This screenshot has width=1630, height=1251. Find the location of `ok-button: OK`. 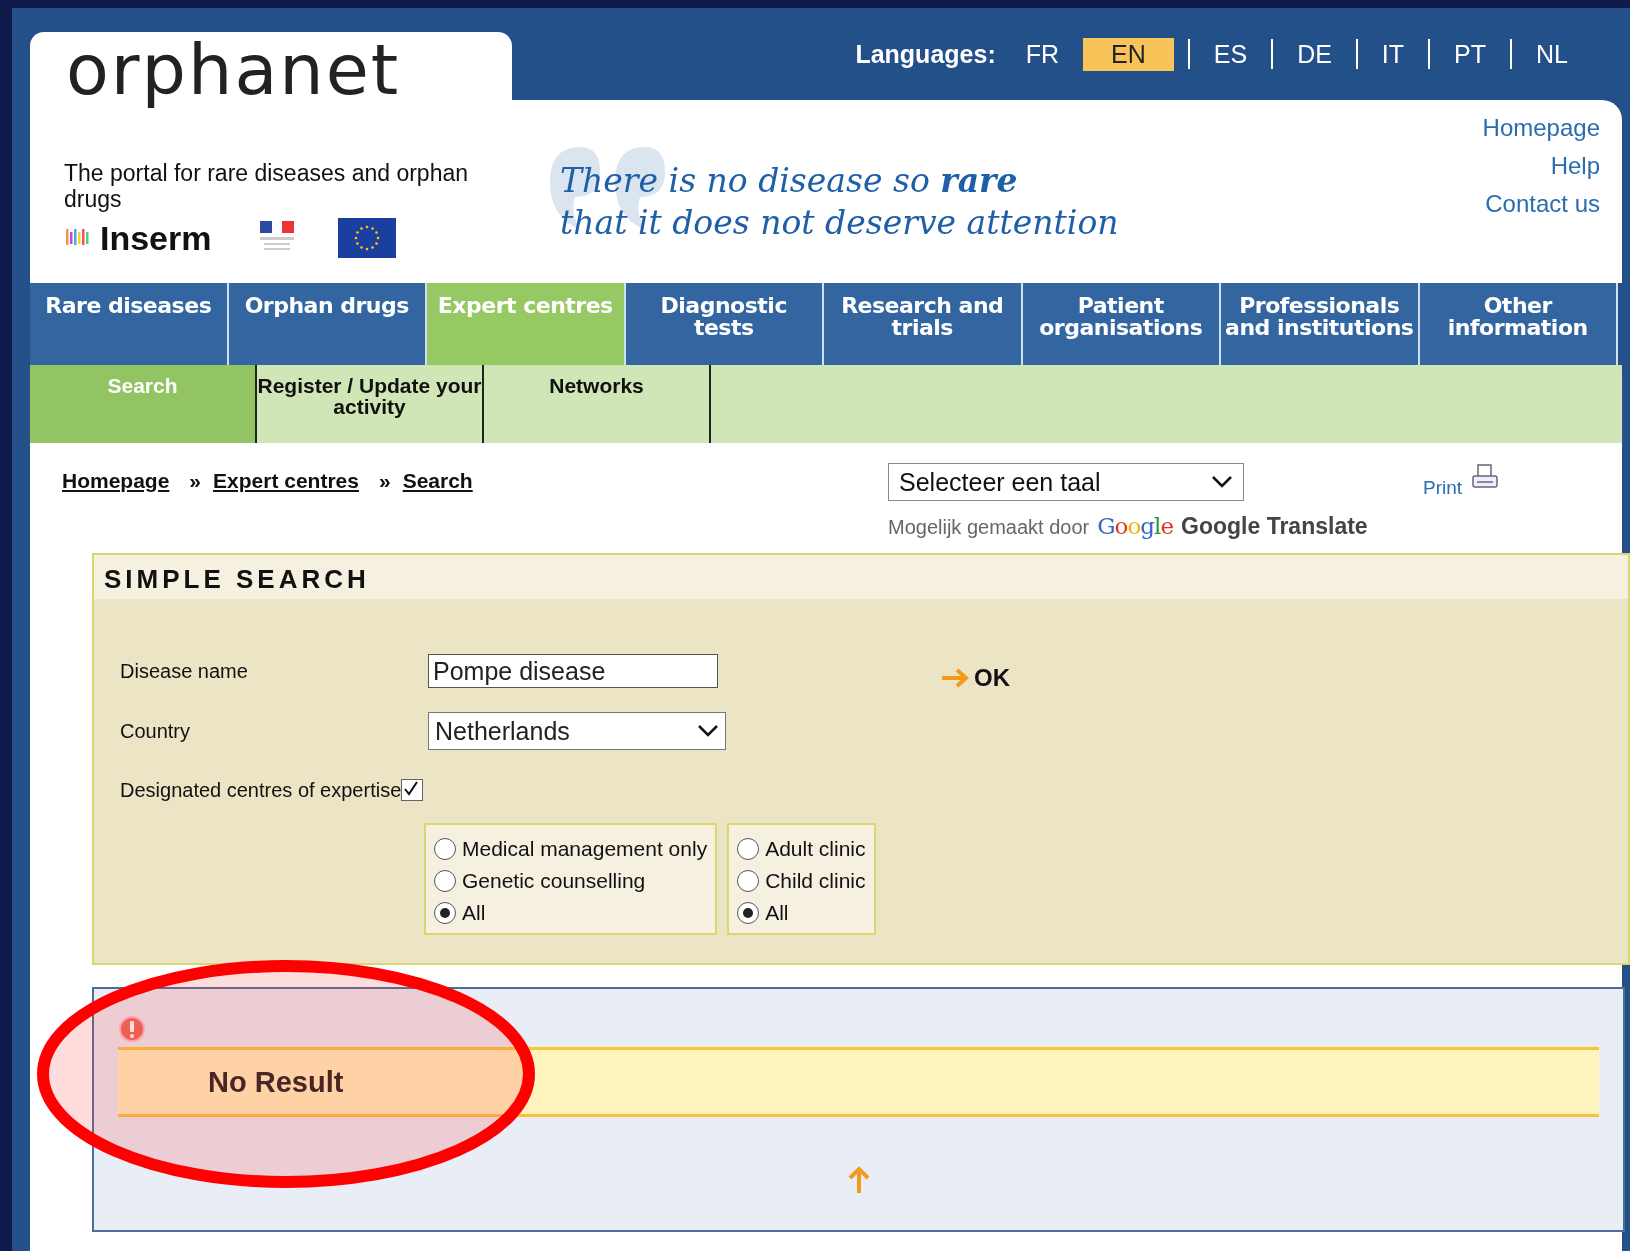

ok-button: OK is located at coordinates (992, 678).